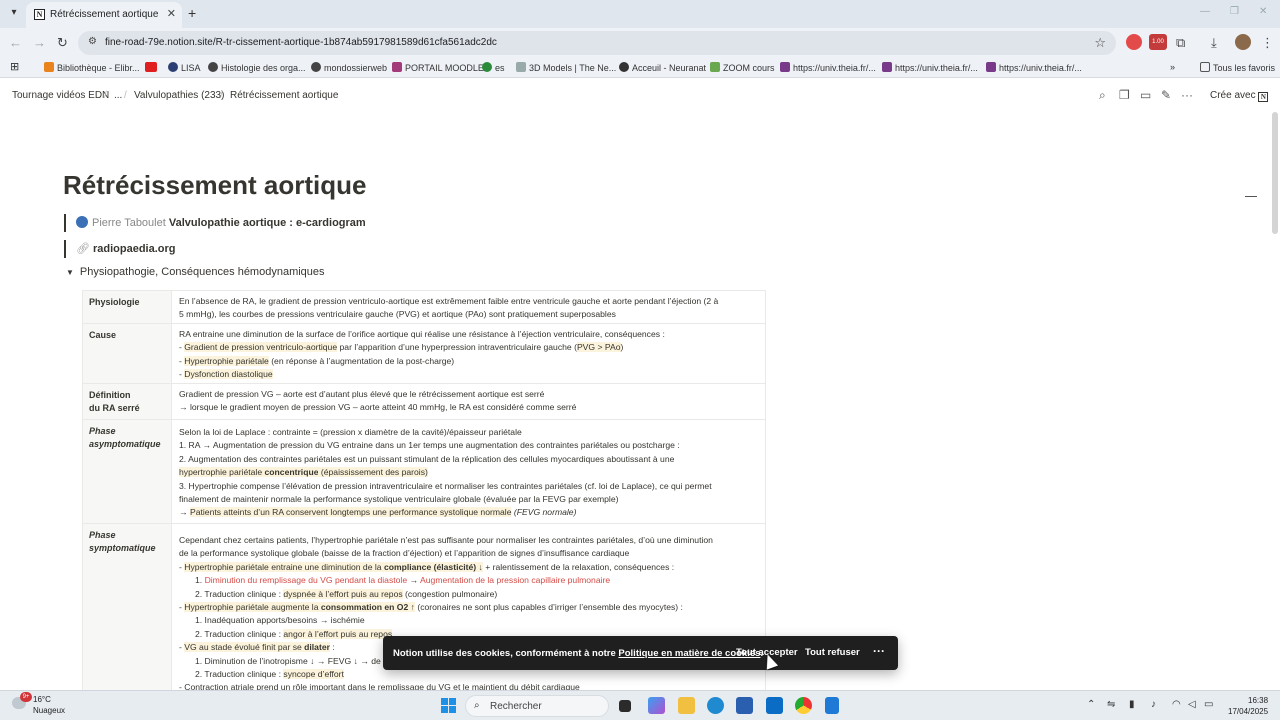 The image size is (1280, 720). What do you see at coordinates (1214, 43) in the screenshot?
I see `download-icon: ⤓` at bounding box center [1214, 43].